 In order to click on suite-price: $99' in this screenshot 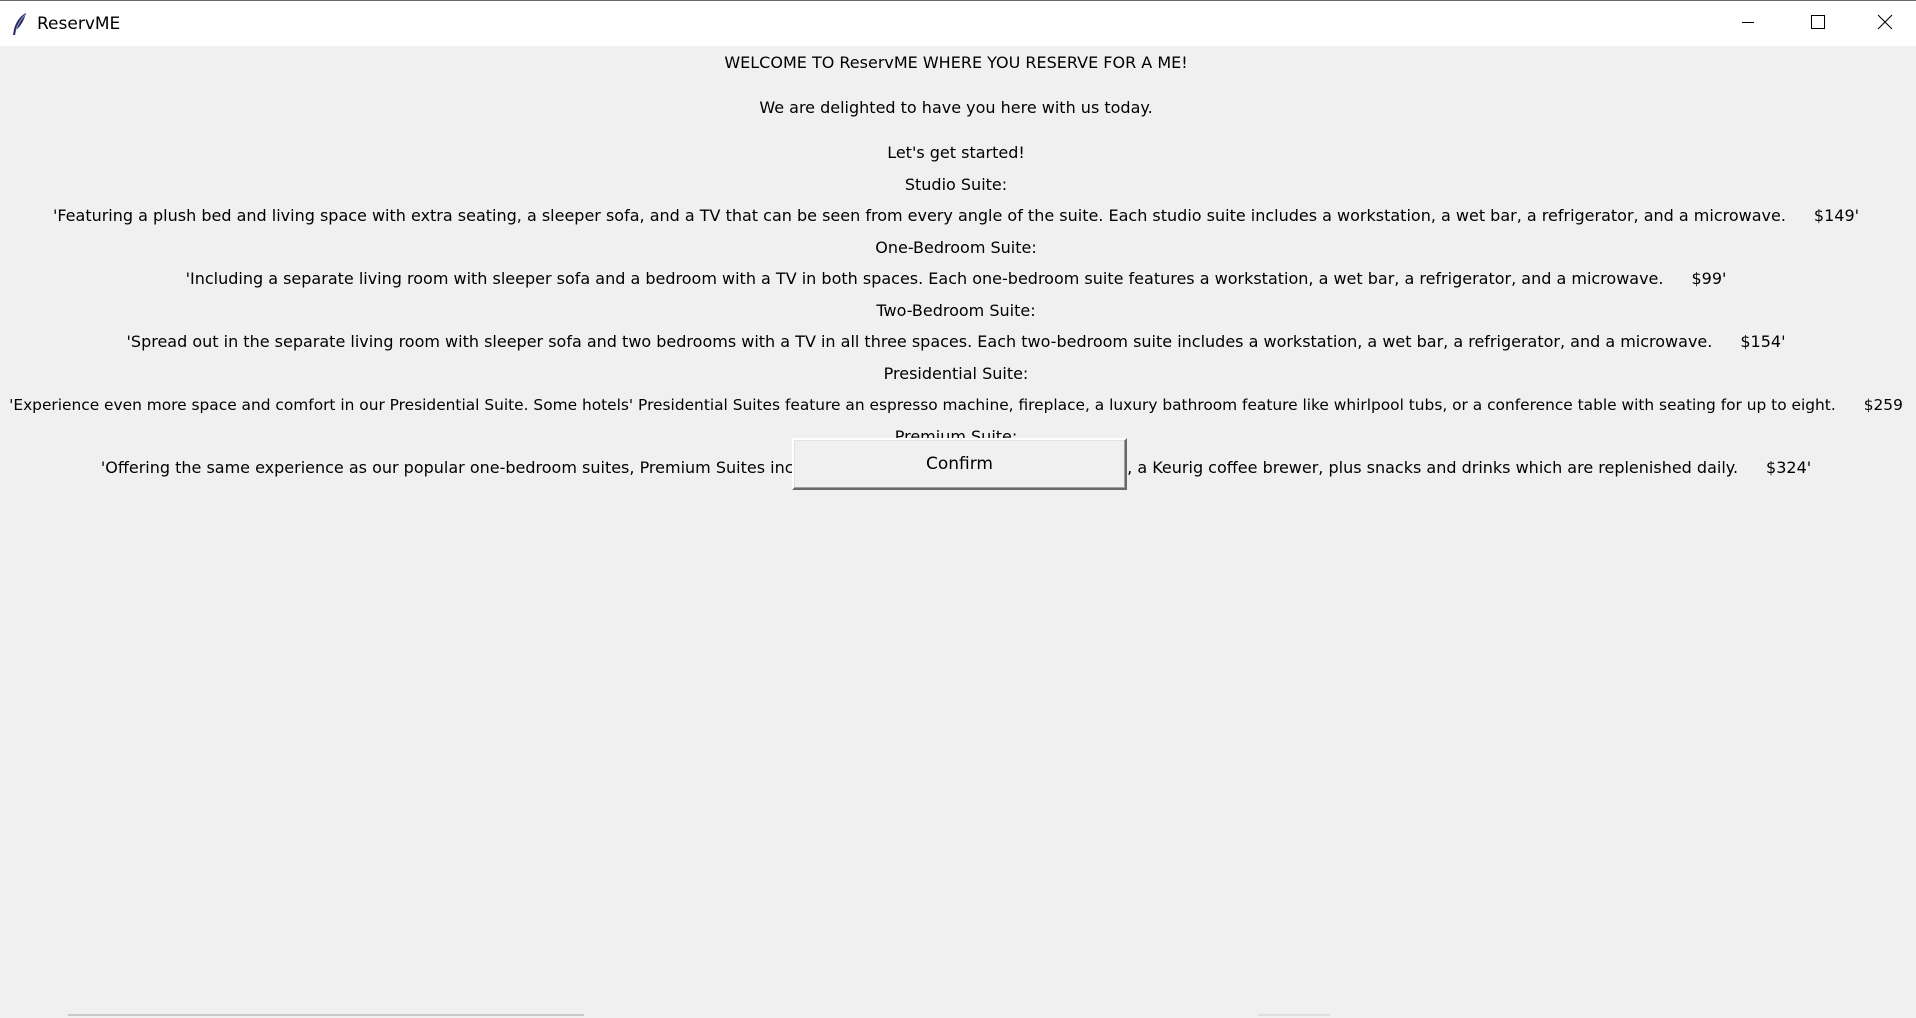, I will do `click(1709, 278)`.